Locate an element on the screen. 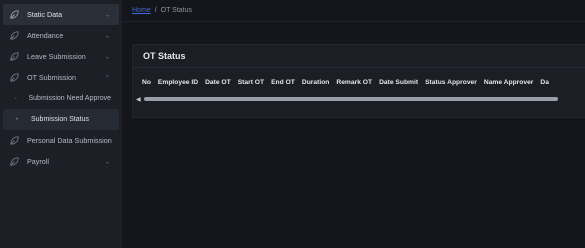 This screenshot has height=248, width=585. sidebar-item-ot-submission: OT Submission ⌃ is located at coordinates (61, 77).